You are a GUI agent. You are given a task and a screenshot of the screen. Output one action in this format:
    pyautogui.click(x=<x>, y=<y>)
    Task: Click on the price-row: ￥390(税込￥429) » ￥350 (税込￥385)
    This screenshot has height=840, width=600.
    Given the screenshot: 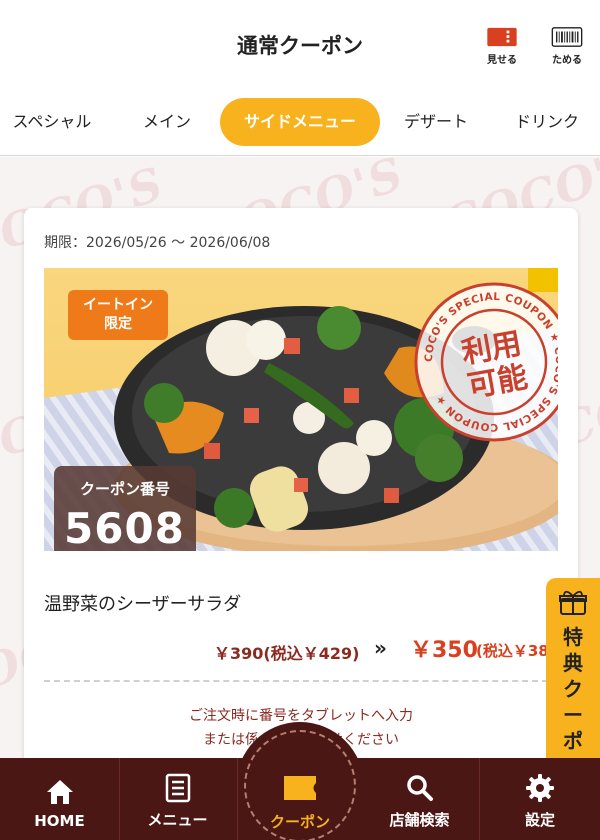 What is the action you would take?
    pyautogui.click(x=396, y=650)
    